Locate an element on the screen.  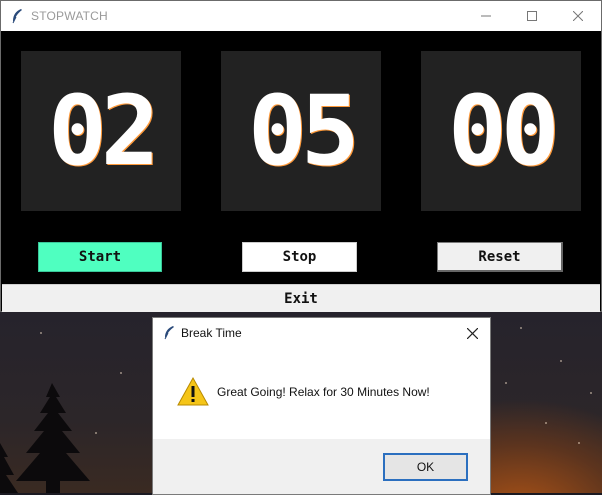
maximize-icon is located at coordinates (532, 16).